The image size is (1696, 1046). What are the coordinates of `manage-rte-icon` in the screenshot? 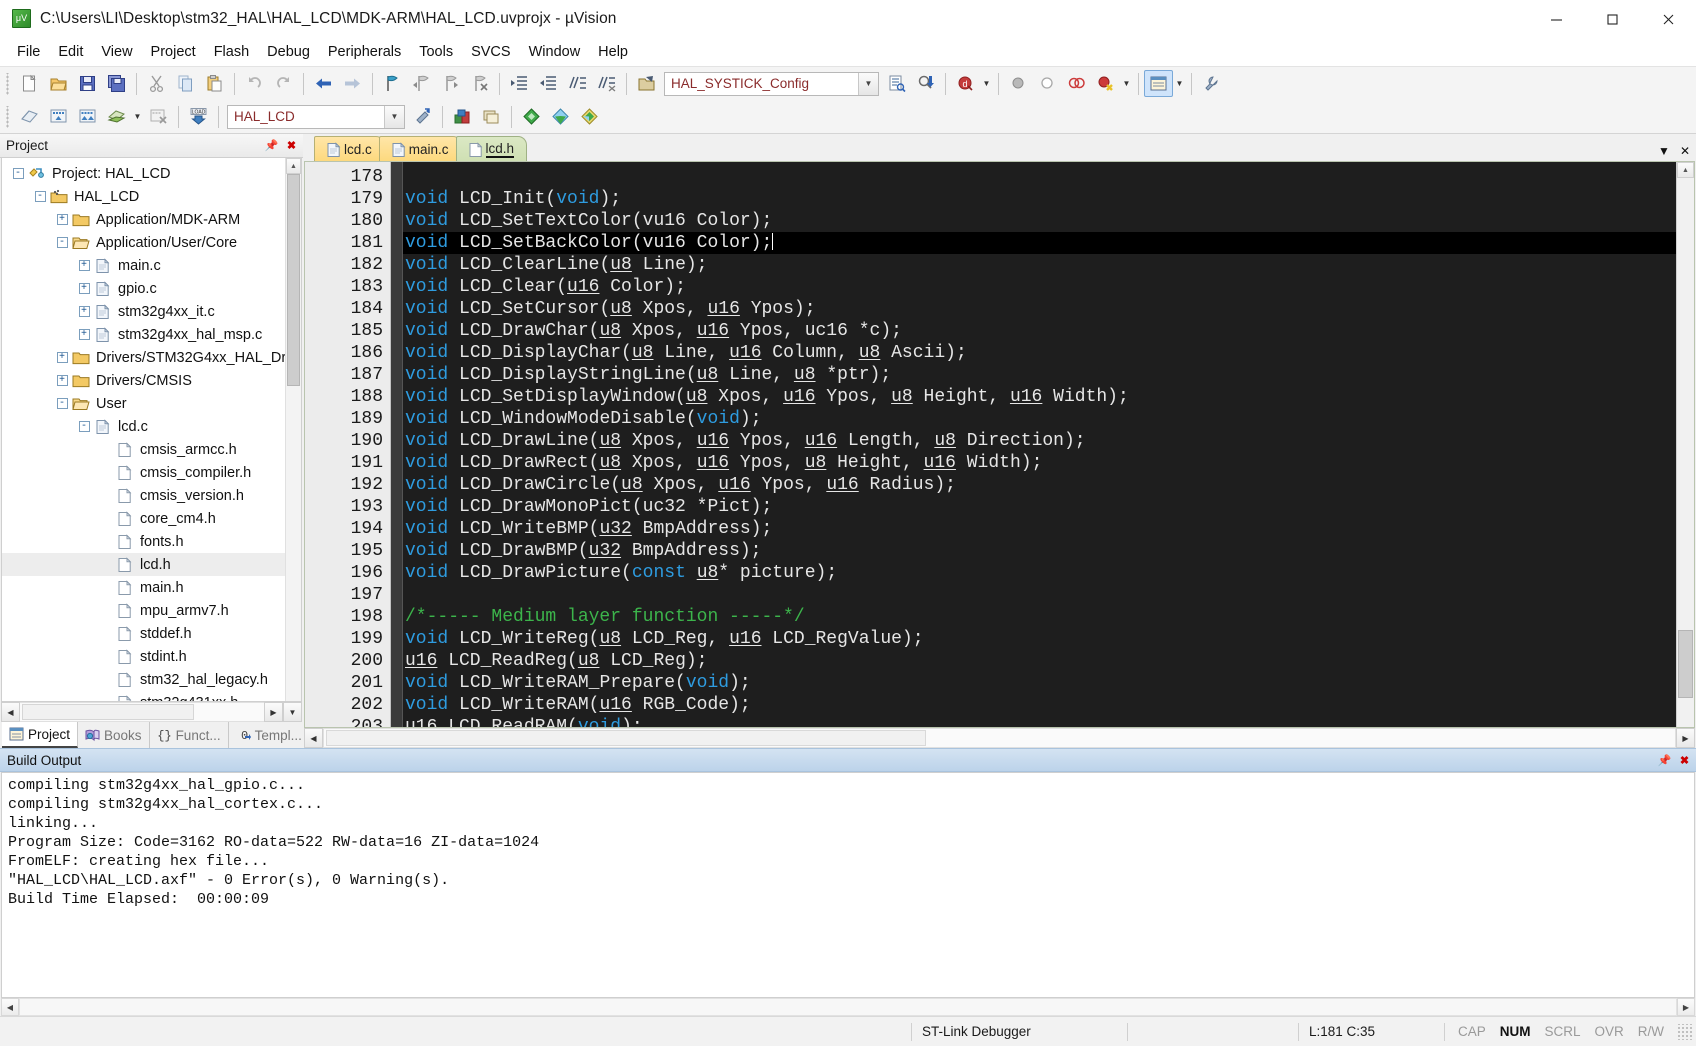 It's located at (531, 116).